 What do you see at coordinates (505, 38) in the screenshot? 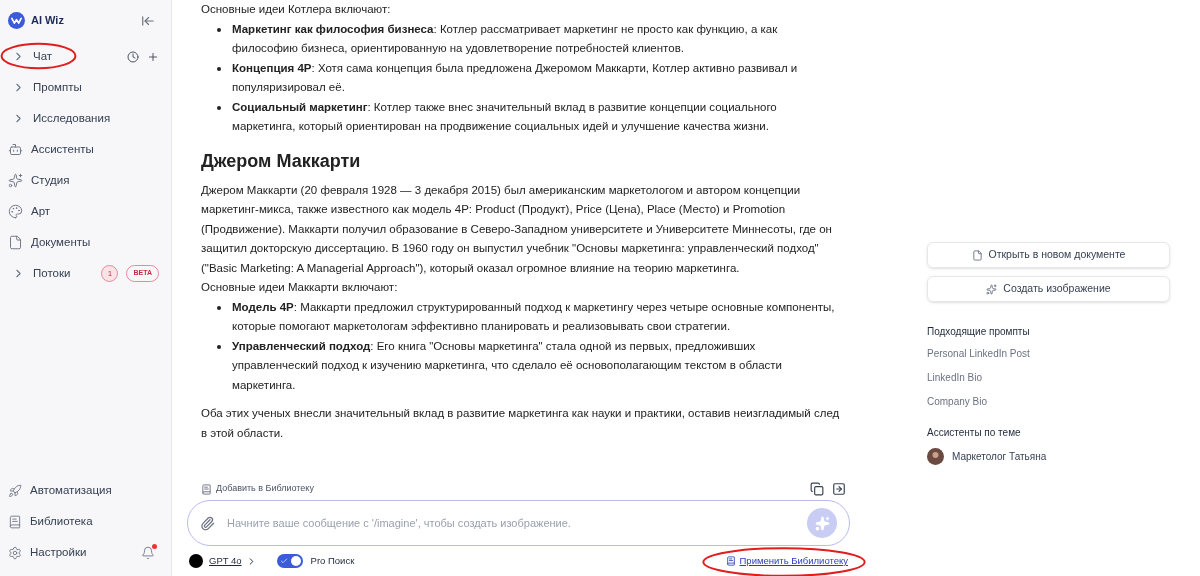
I see `list-item: Маркетинг как философия бизнеса: Котлер рассматривает маркетинг не просто как функцию, а как философию бизнеса, ориентированную на удовлетворение потребностей клиентов.` at bounding box center [505, 38].